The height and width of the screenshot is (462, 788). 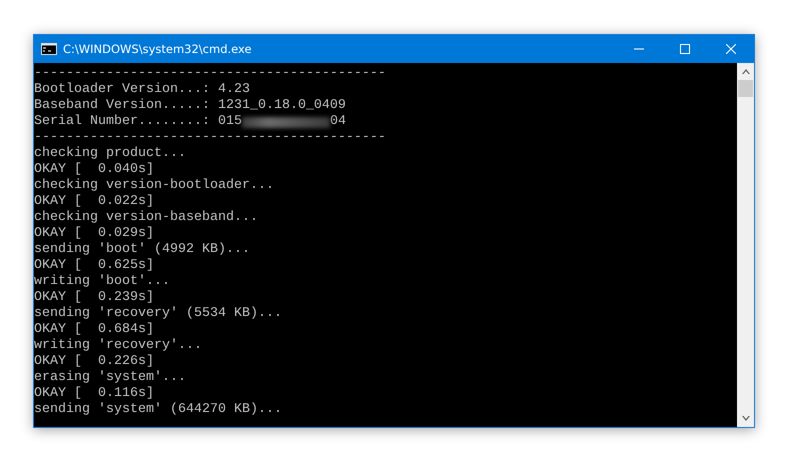 I want to click on window-title: C:\WINDOWS\system32\cmd.exe, so click(x=157, y=49).